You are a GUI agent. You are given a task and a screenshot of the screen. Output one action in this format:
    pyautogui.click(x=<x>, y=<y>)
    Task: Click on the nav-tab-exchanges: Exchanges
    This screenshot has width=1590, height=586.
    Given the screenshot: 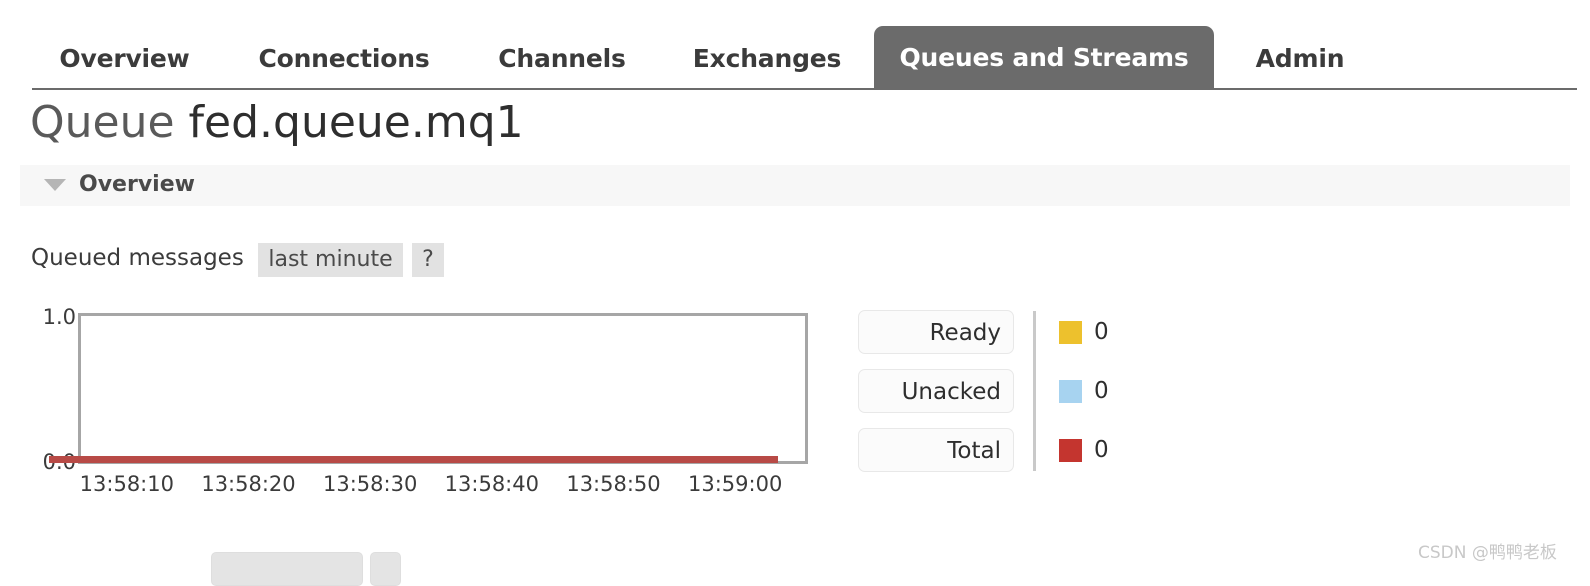 What is the action you would take?
    pyautogui.click(x=767, y=59)
    